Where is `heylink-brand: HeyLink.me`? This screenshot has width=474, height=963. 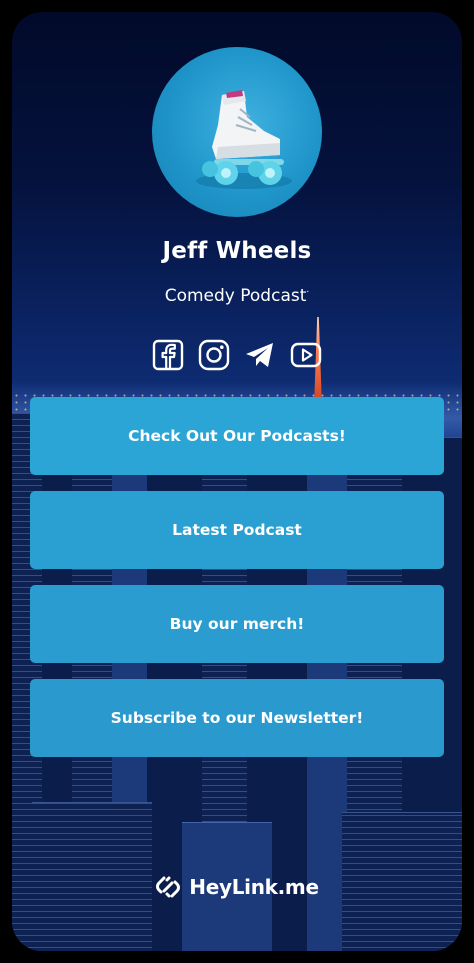 heylink-brand: HeyLink.me is located at coordinates (237, 887).